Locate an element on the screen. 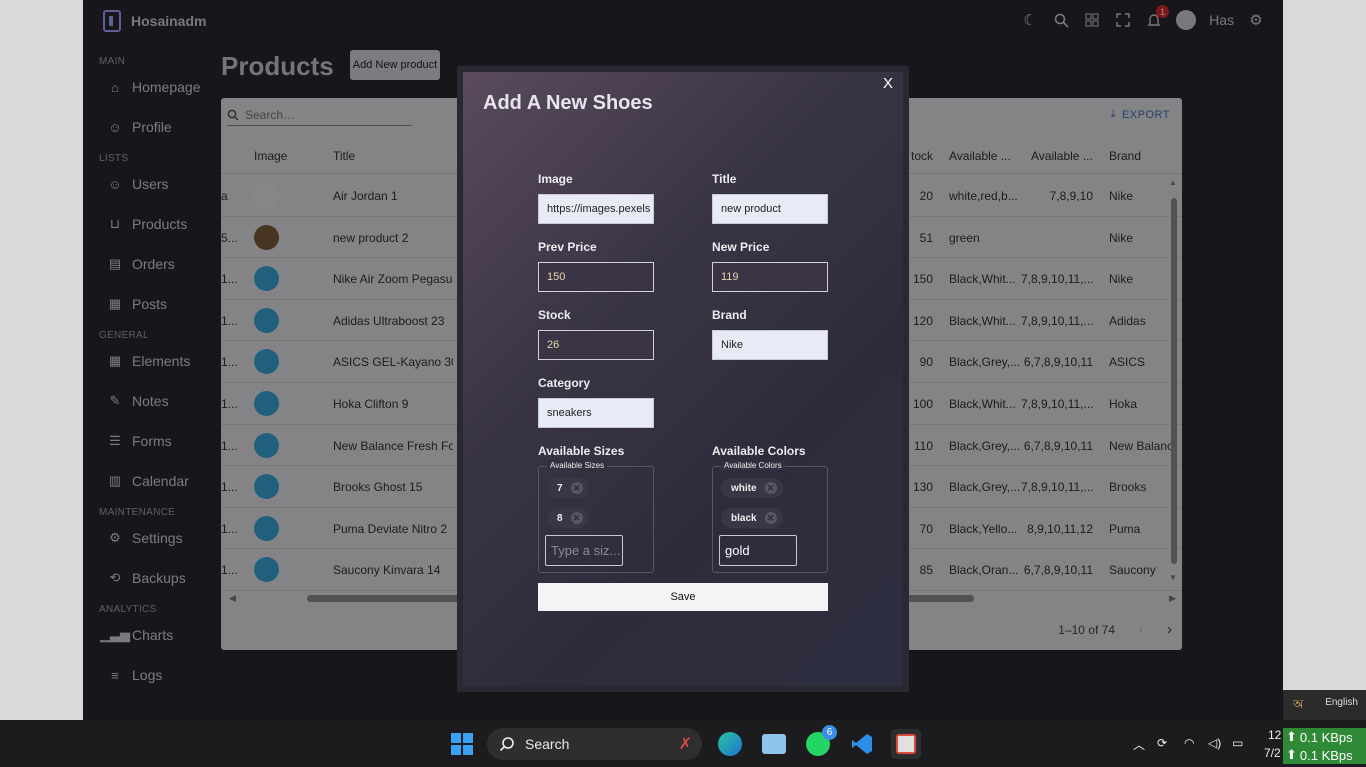  search-highlight-icon: ✗ is located at coordinates (685, 744).